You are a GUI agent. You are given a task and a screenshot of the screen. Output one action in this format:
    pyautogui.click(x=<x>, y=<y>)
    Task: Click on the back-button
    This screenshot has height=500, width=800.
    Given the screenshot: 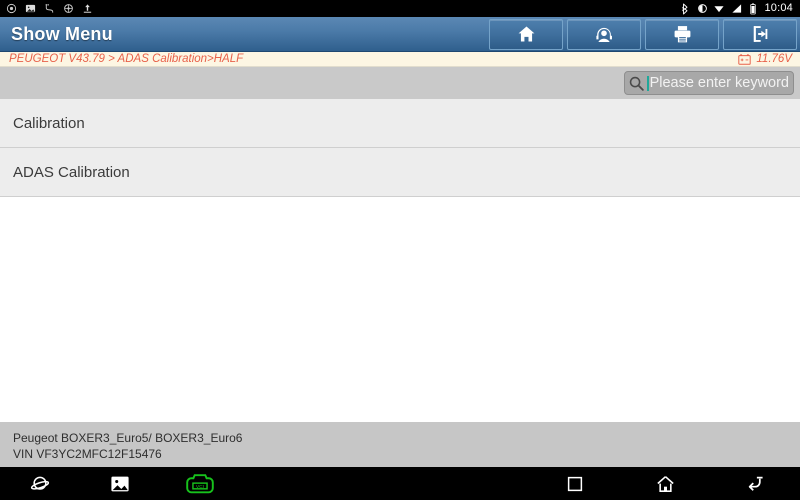 What is the action you would take?
    pyautogui.click(x=755, y=483)
    